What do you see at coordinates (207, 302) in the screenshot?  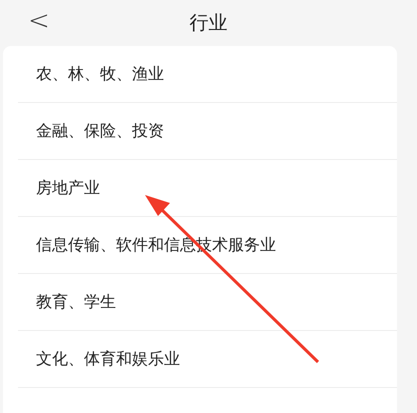 I see `industry-item: 教育、学生` at bounding box center [207, 302].